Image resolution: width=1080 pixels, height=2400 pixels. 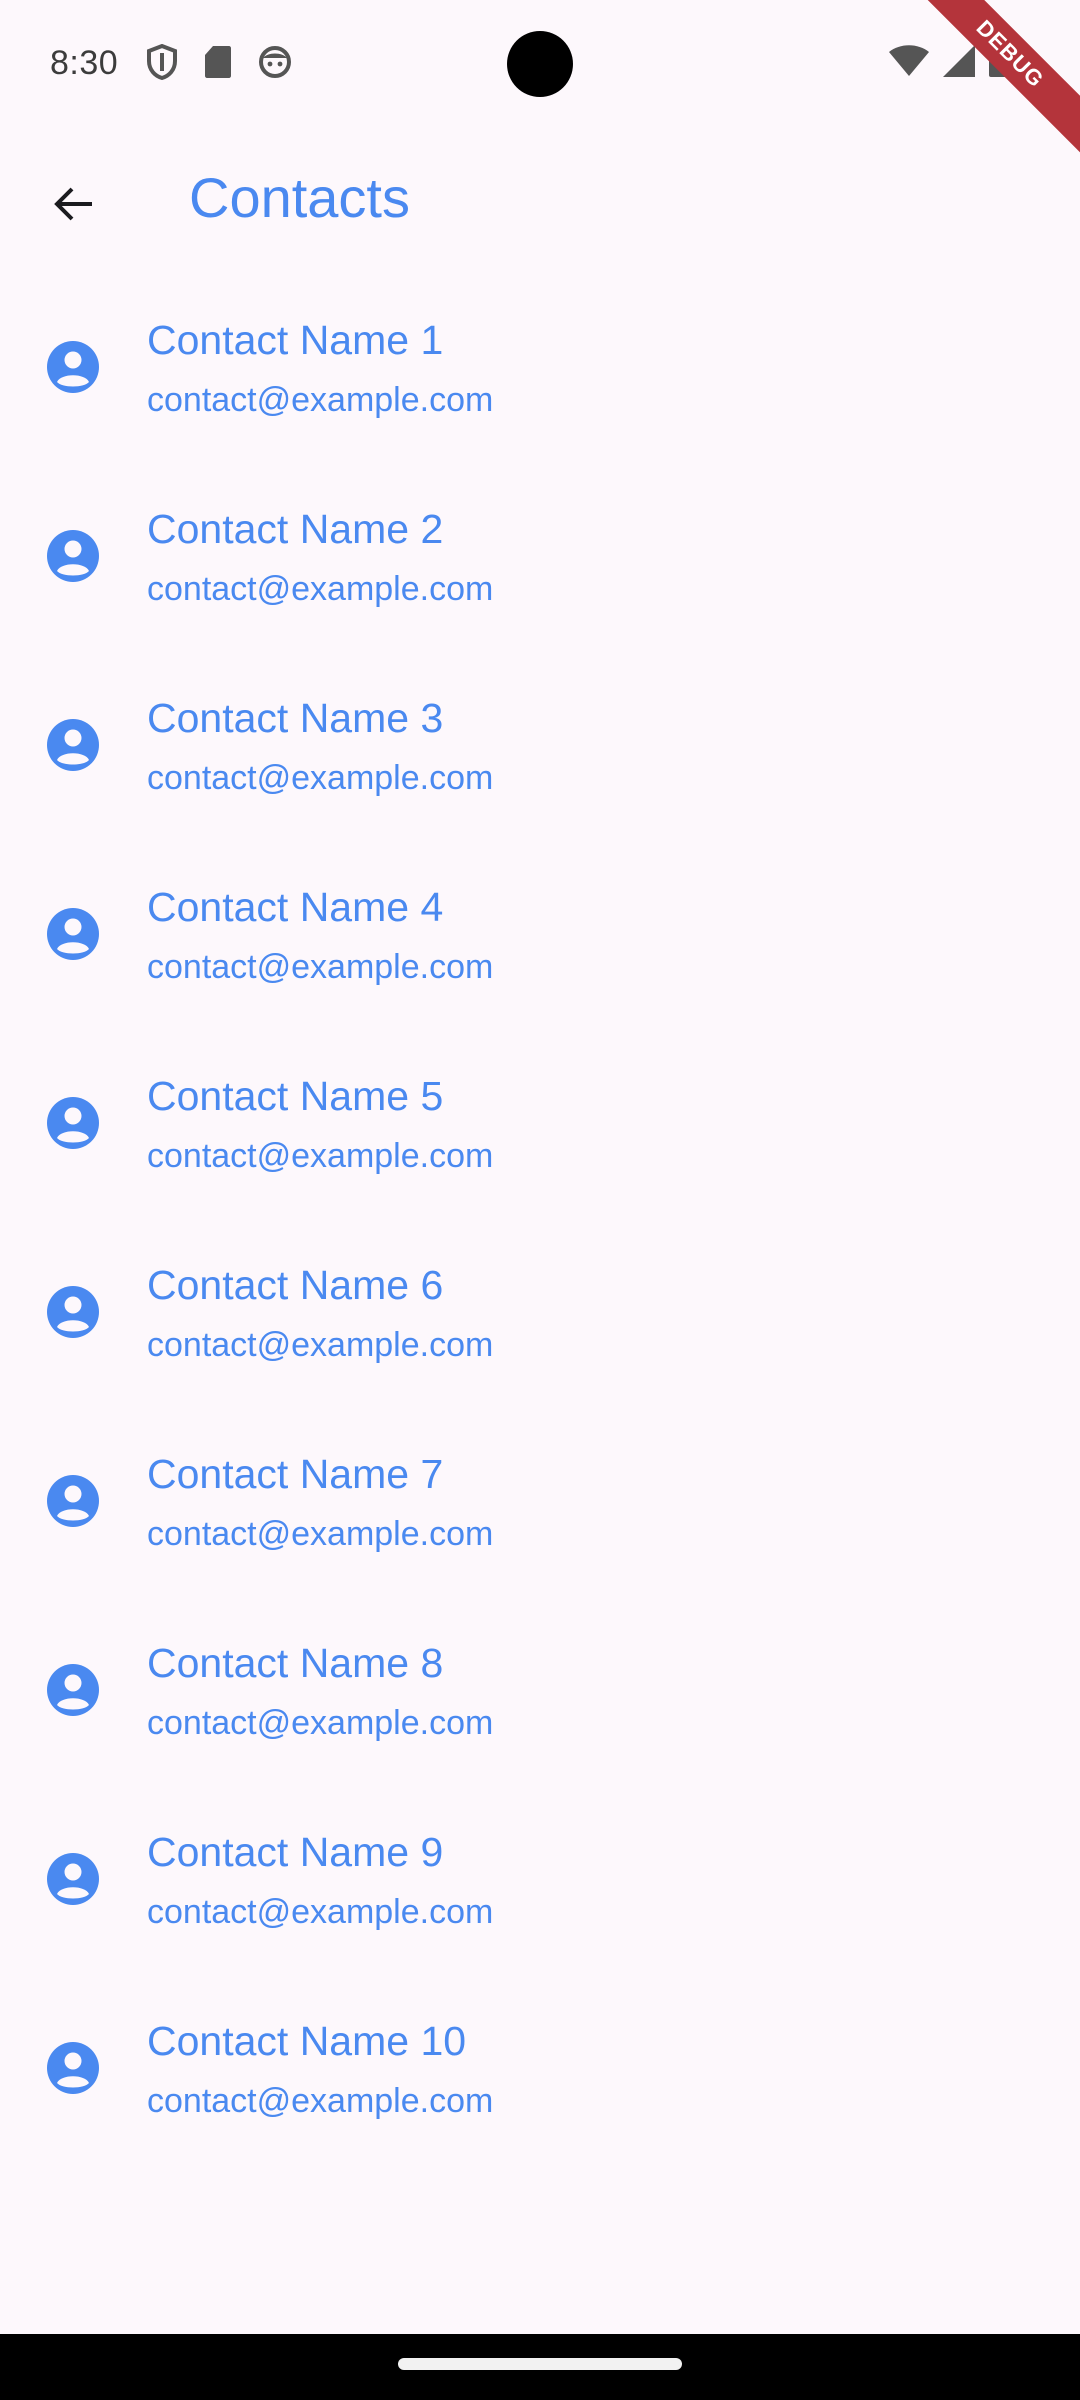 I want to click on contact-name: Contact Name 2, so click(x=295, y=529).